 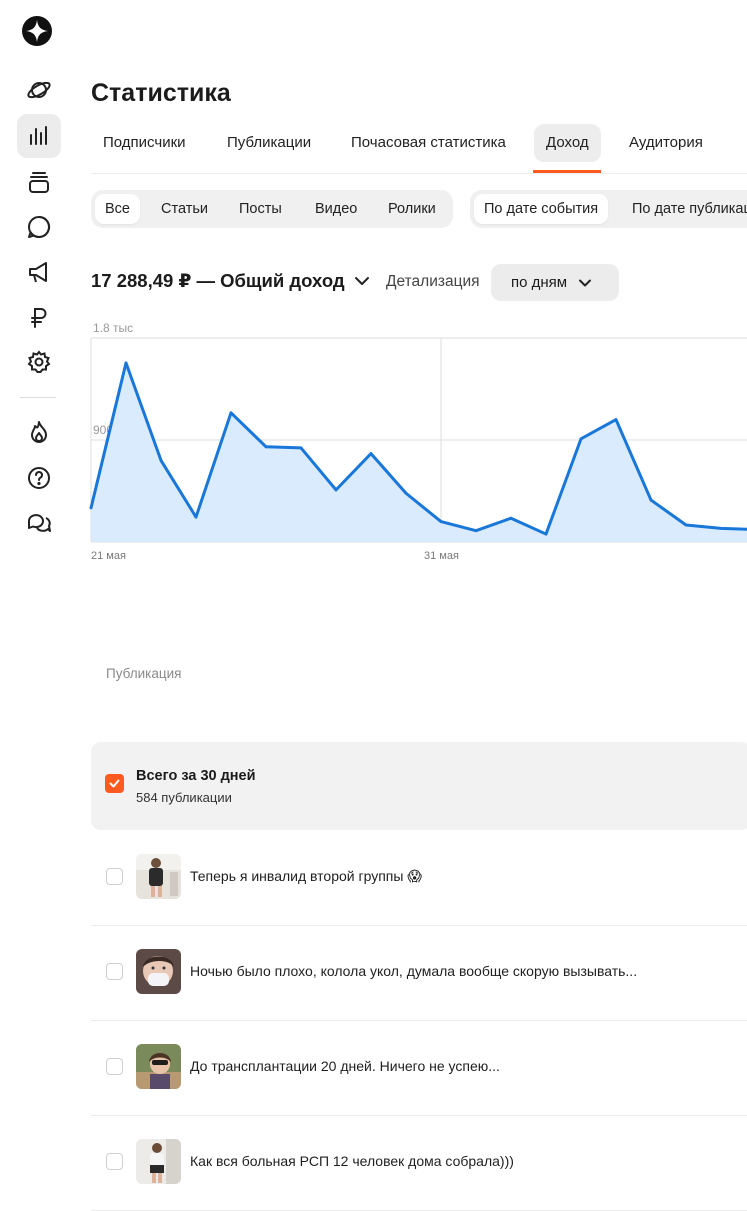 I want to click on total-income-label: 17 288,49 ₽ — Общий доход, so click(x=218, y=280).